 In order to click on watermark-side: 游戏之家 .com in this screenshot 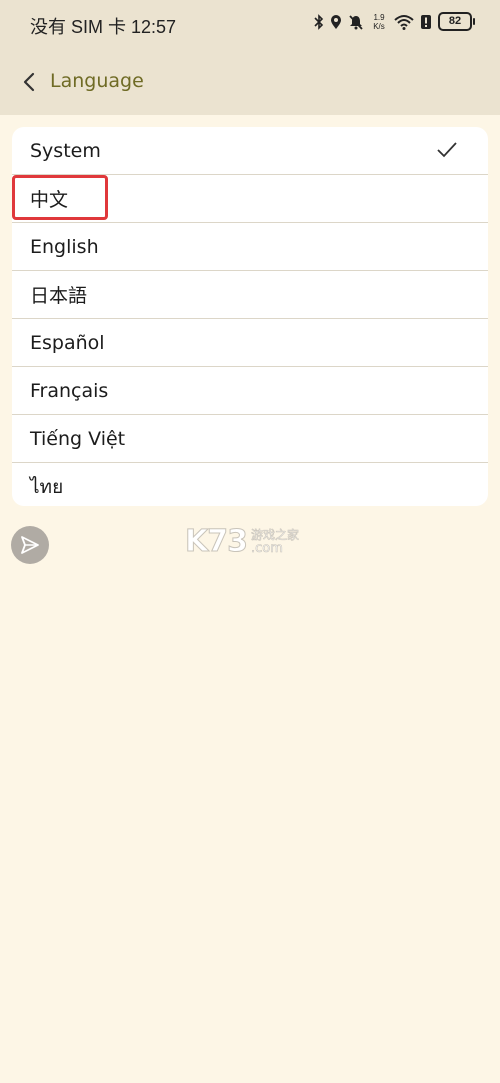, I will do `click(275, 541)`.